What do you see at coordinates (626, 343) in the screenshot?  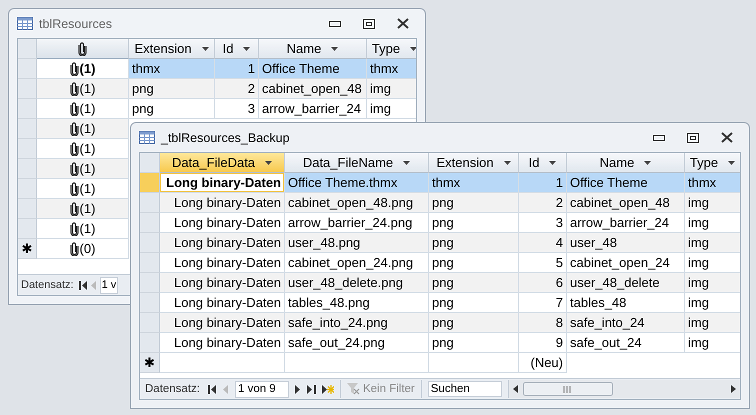 I see `table-cell: safe_out_24` at bounding box center [626, 343].